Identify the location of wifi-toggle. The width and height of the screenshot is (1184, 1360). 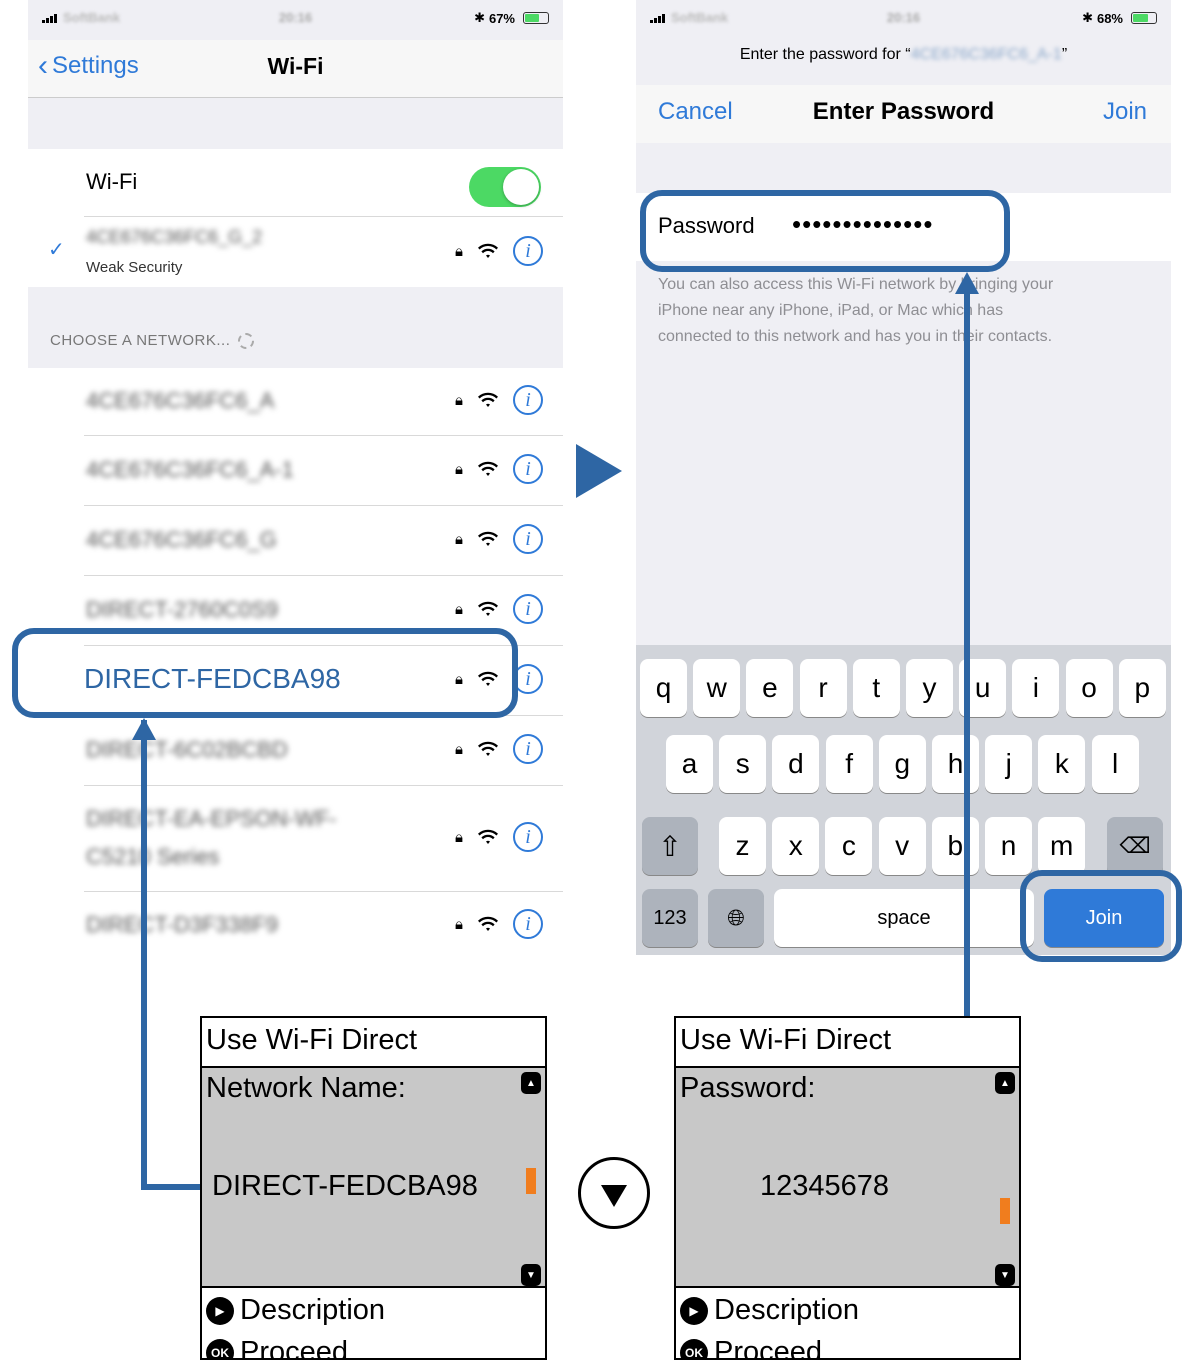
(505, 187).